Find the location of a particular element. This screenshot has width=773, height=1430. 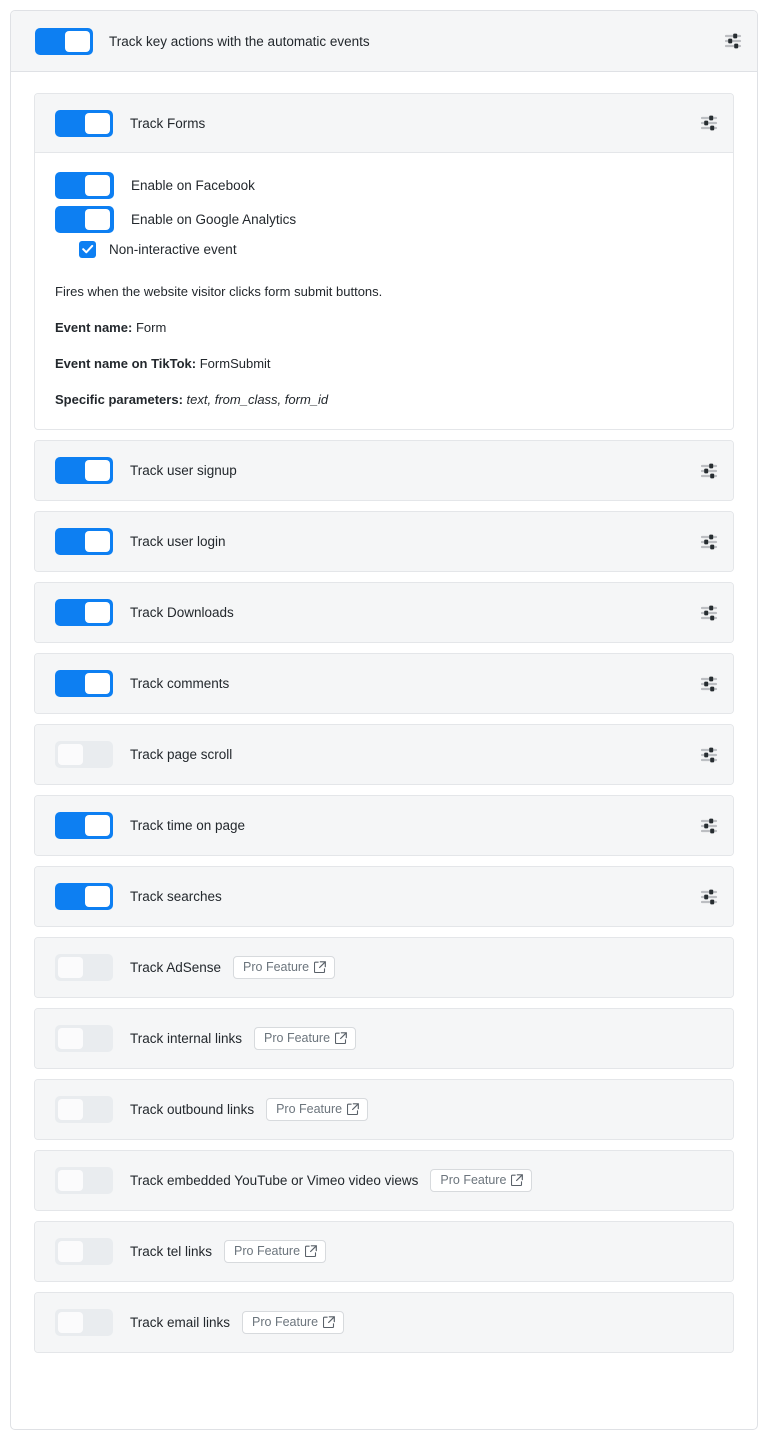

event-header-track-searches: Track searches is located at coordinates (384, 896).